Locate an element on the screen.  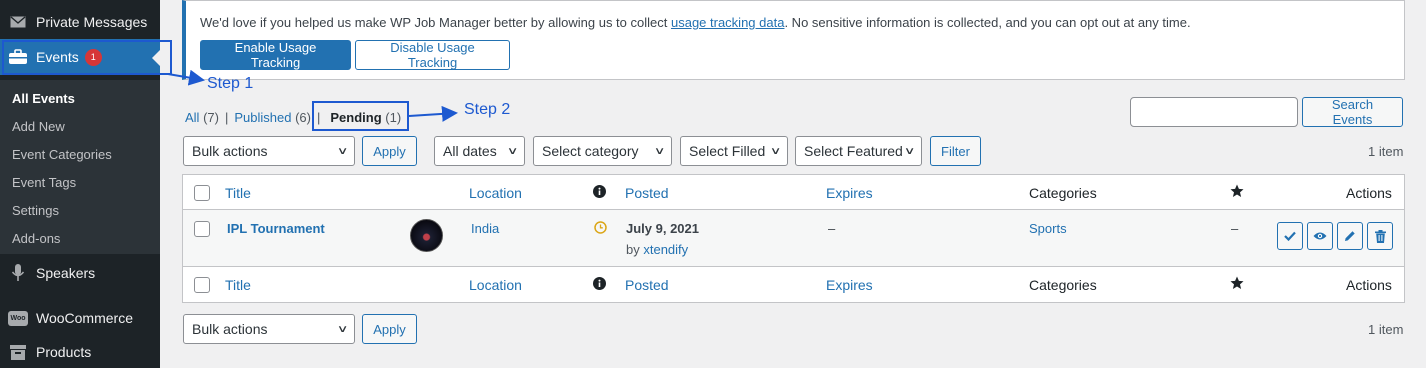
menu-products-label: Products is located at coordinates (64, 352).